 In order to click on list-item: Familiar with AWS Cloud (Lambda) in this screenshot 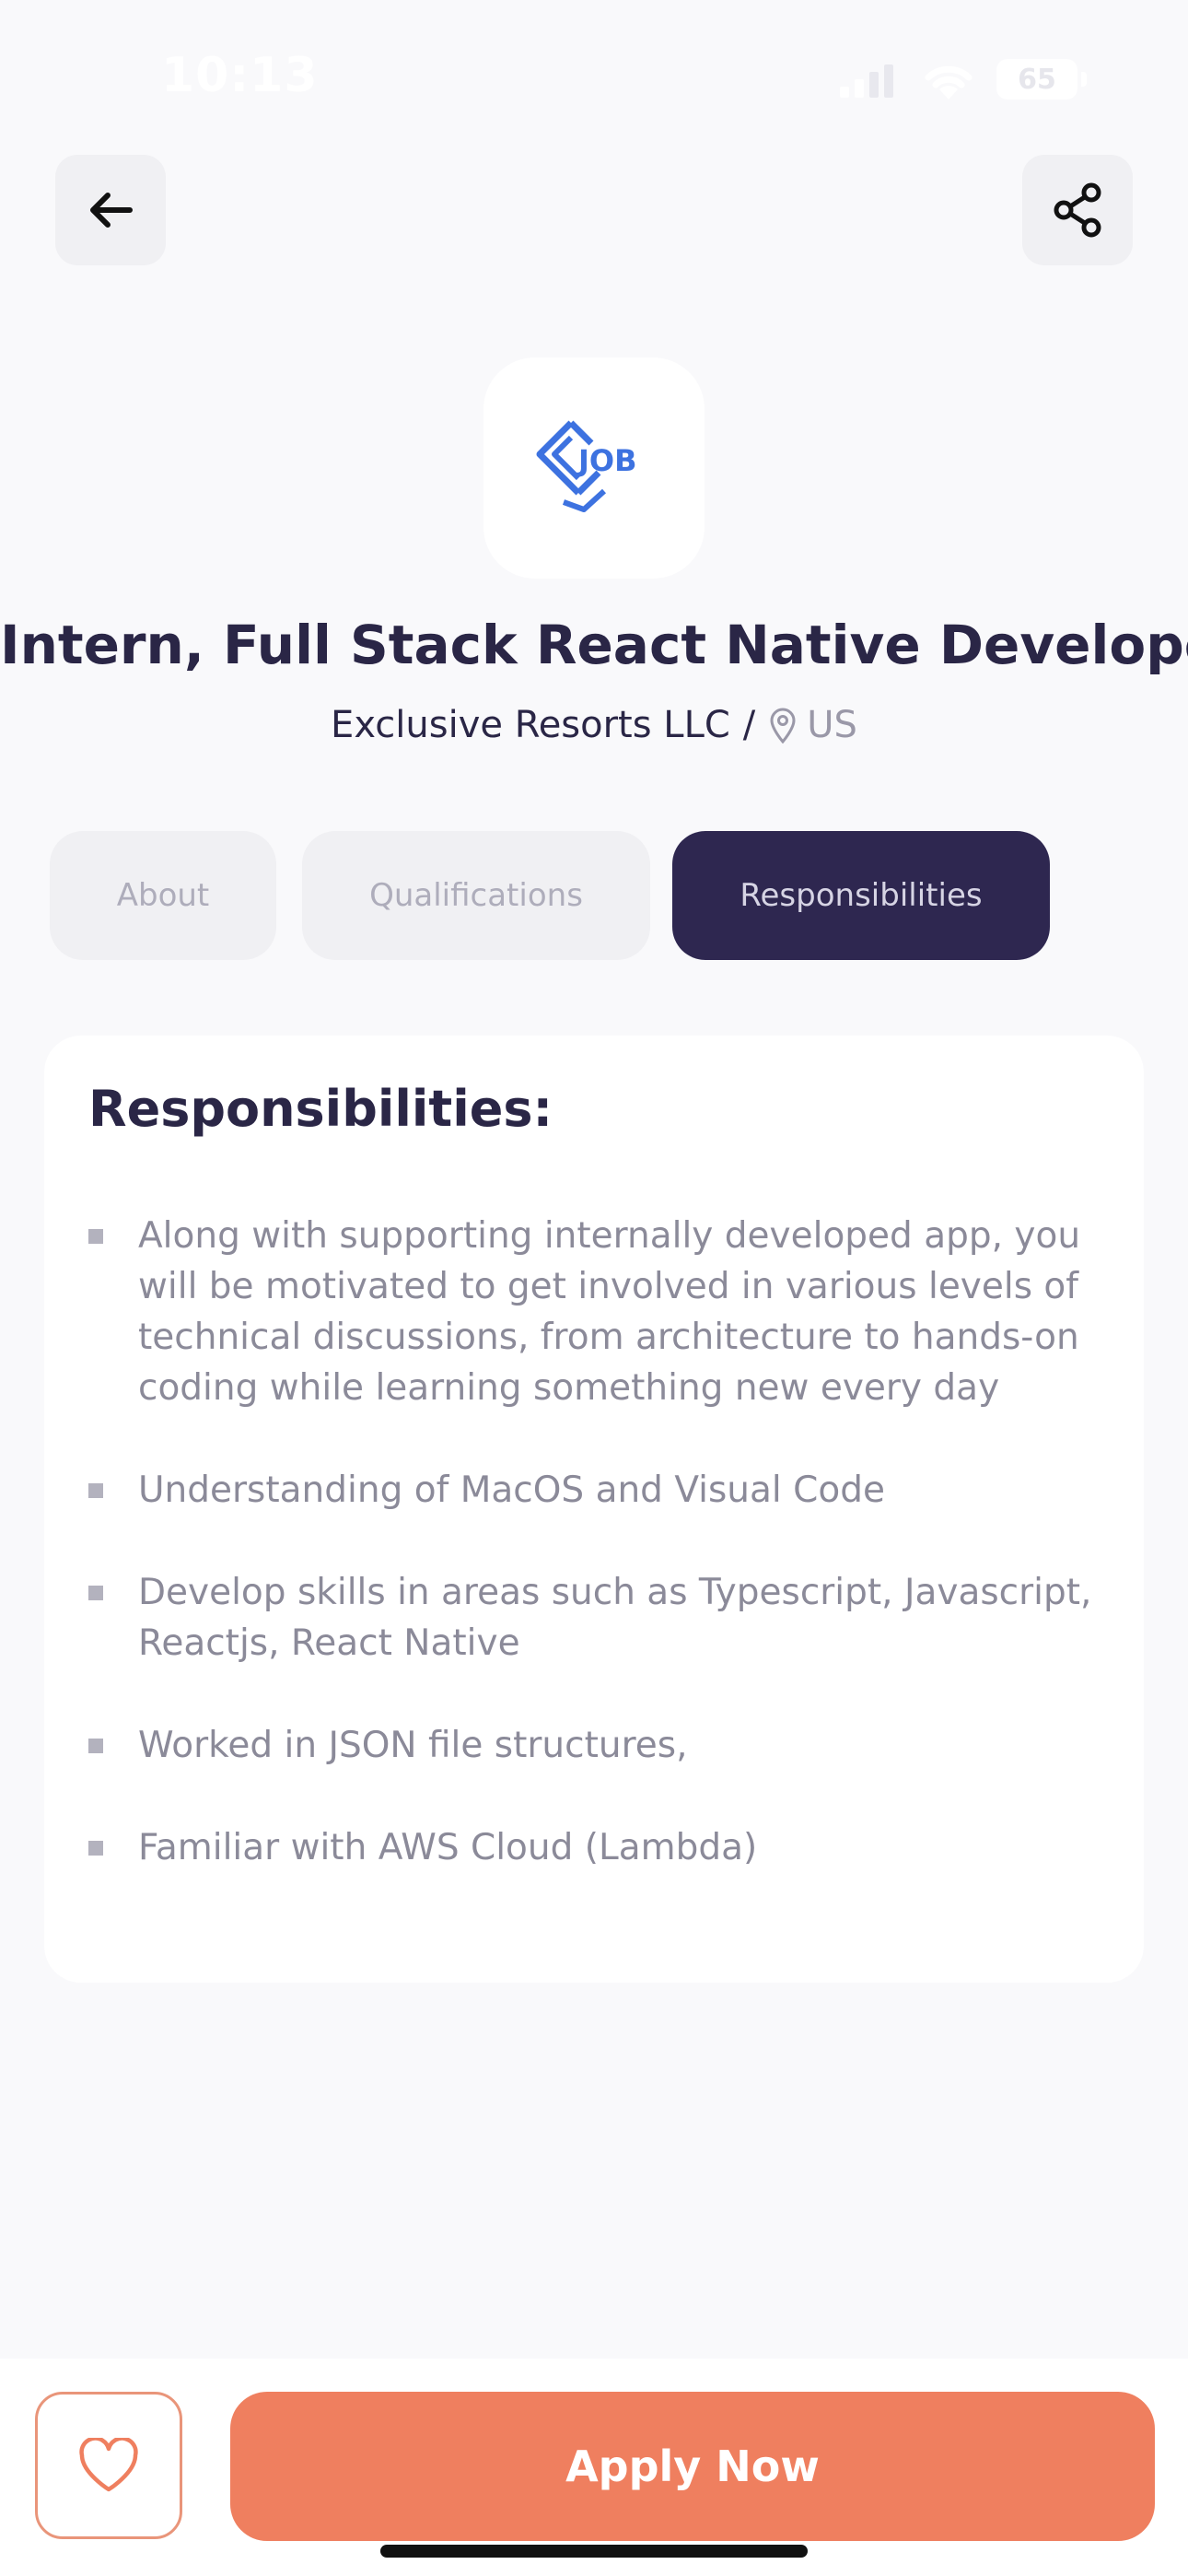, I will do `click(604, 1847)`.